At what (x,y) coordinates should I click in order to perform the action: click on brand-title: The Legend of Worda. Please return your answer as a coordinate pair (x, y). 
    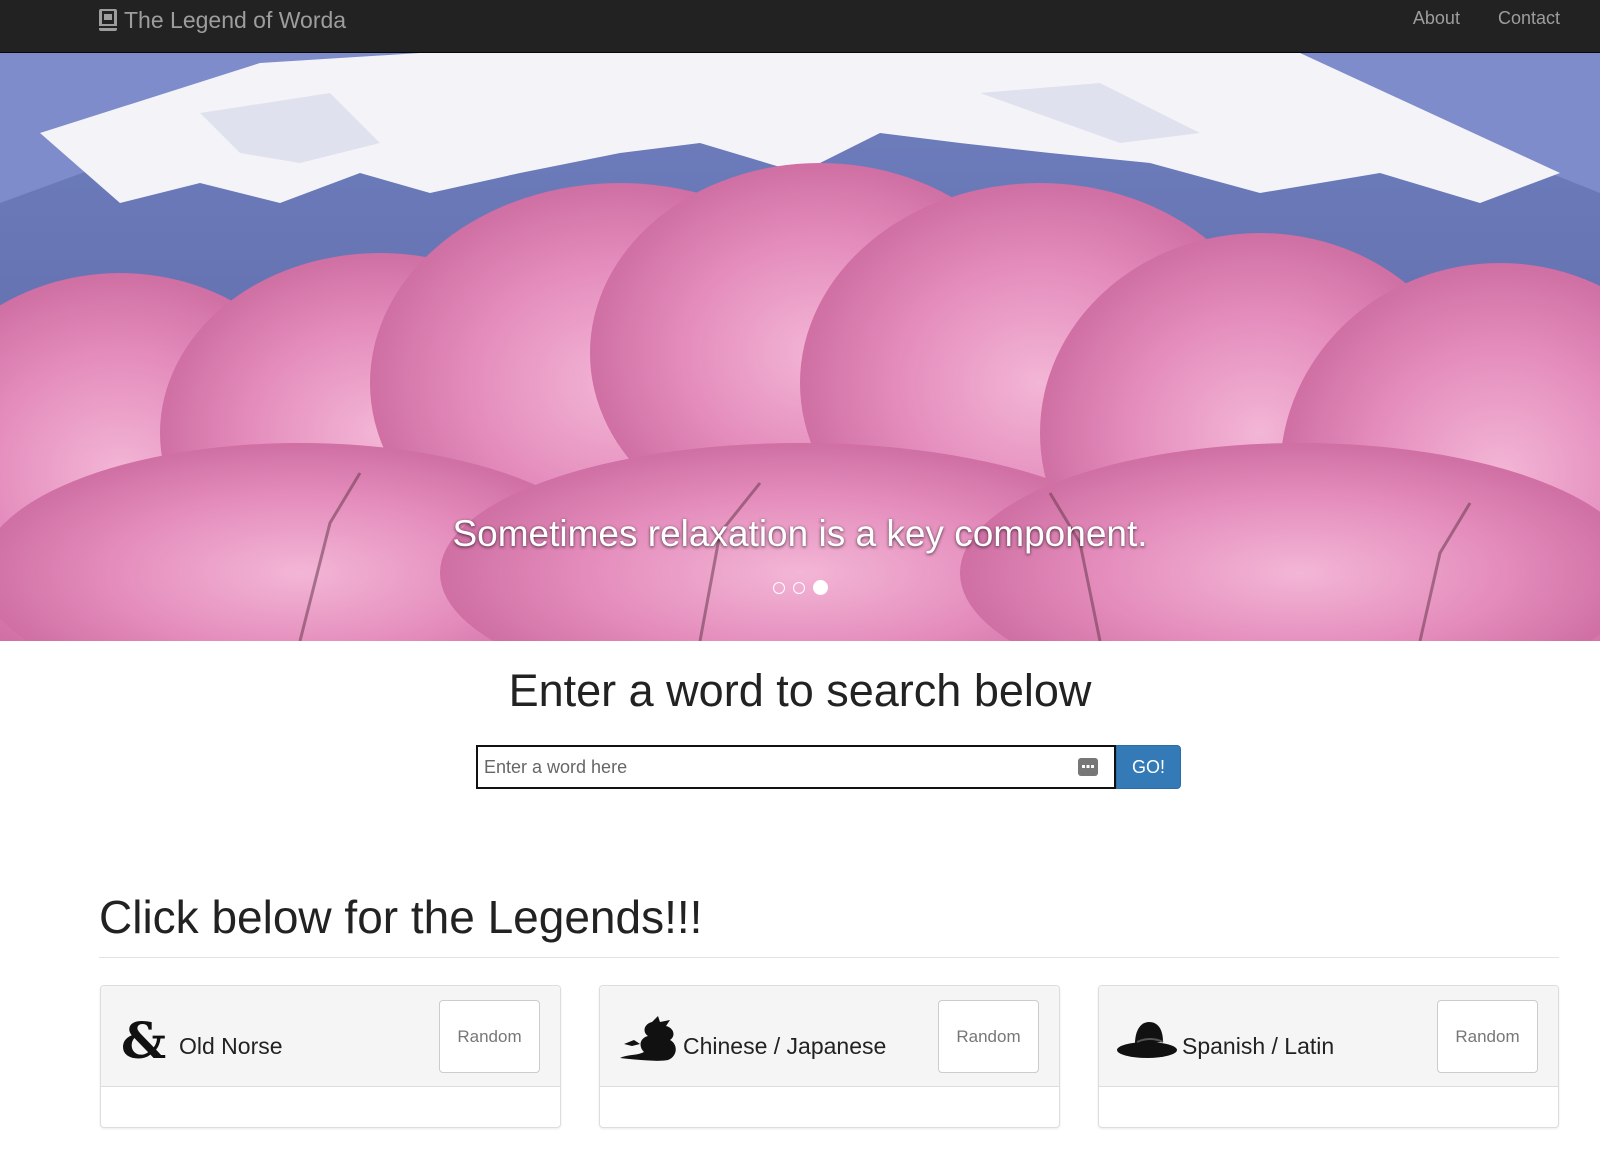
    Looking at the image, I should click on (235, 19).